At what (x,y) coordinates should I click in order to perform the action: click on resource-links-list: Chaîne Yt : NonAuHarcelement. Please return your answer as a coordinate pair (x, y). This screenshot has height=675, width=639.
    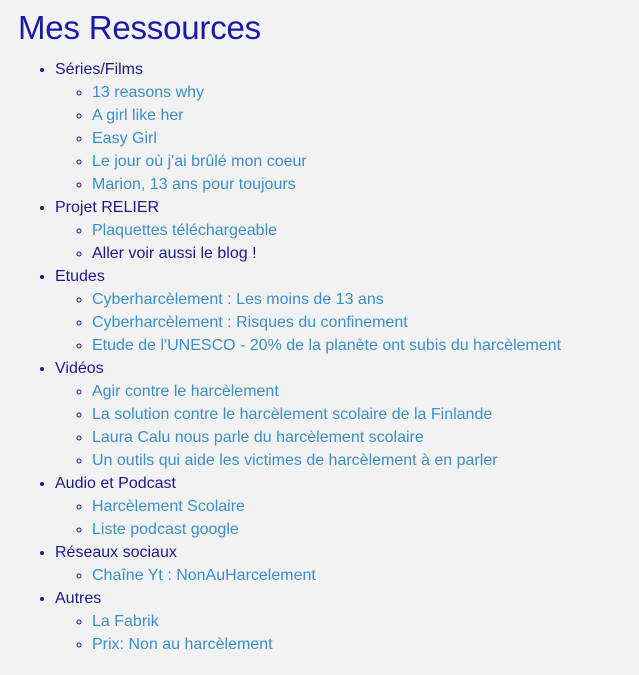
    Looking at the image, I should click on (347, 575).